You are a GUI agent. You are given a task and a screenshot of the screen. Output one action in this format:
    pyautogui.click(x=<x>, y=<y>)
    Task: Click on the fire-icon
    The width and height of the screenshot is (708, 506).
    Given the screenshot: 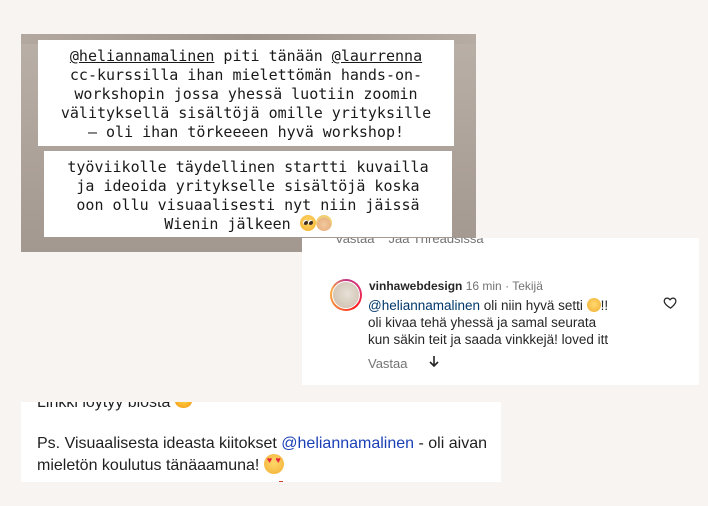 What is the action you would take?
    pyautogui.click(x=183, y=405)
    